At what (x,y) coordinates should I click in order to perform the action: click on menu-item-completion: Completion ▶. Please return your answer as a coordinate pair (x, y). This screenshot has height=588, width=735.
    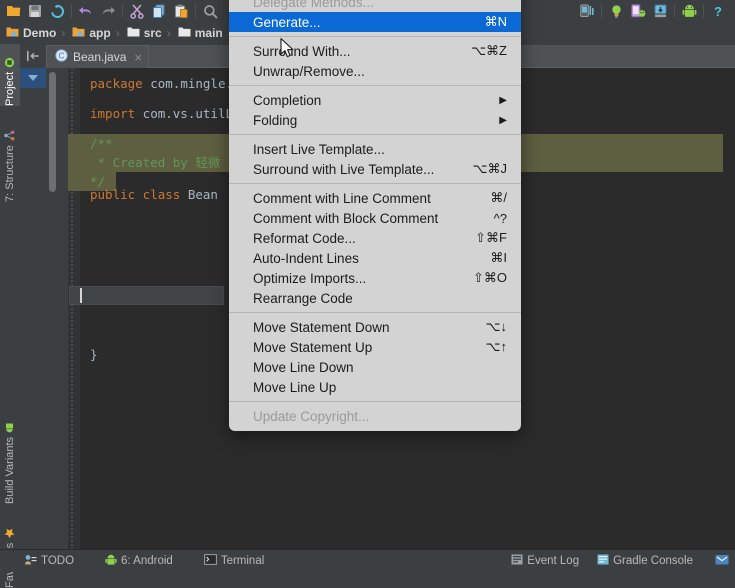
    Looking at the image, I should click on (375, 100).